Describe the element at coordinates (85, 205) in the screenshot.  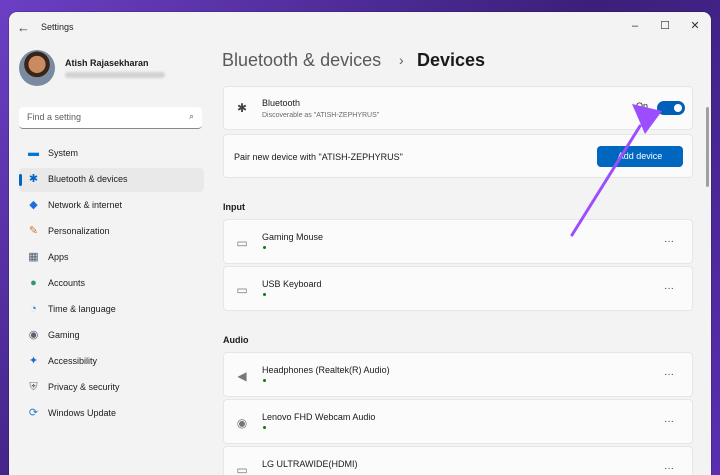
I see `sidebar-item-label: Network & internet` at that location.